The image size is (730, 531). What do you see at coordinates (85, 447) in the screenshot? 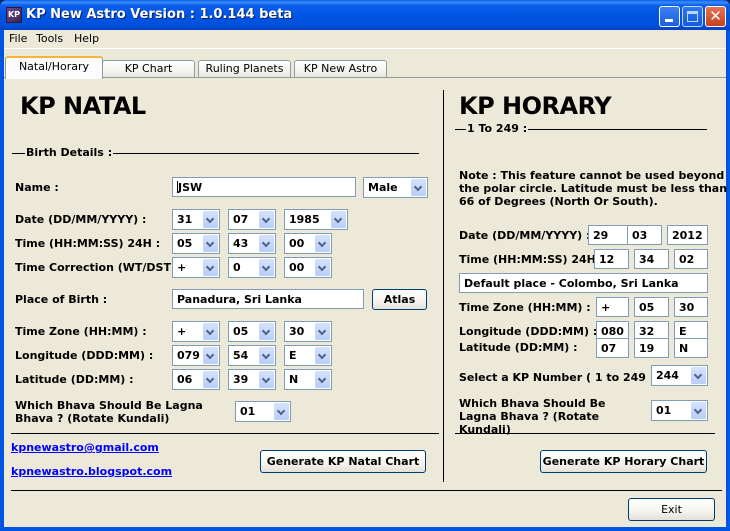
I see `email-link: kpnewastro@gmail.com` at bounding box center [85, 447].